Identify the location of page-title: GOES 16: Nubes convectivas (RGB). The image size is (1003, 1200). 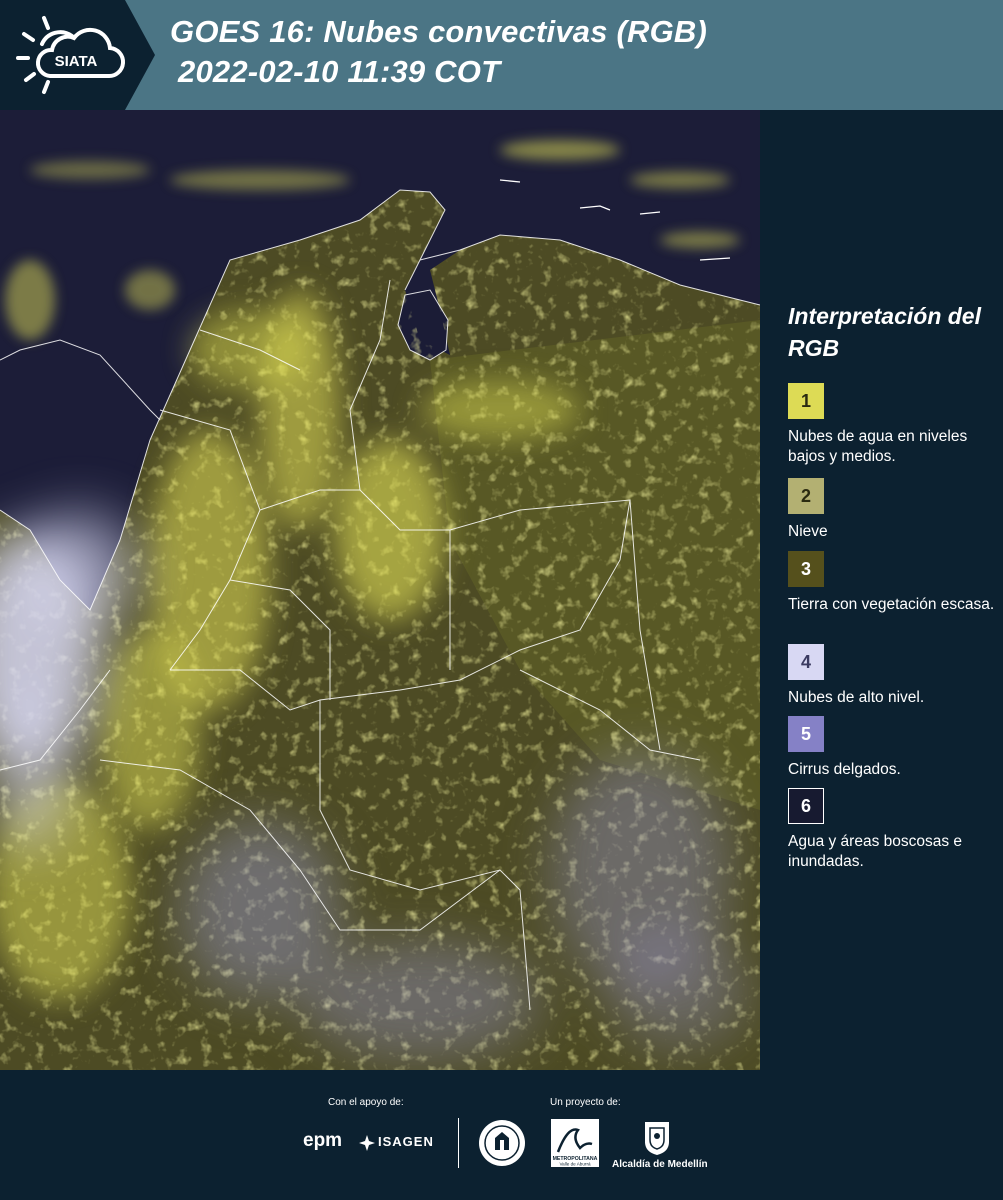
(439, 31).